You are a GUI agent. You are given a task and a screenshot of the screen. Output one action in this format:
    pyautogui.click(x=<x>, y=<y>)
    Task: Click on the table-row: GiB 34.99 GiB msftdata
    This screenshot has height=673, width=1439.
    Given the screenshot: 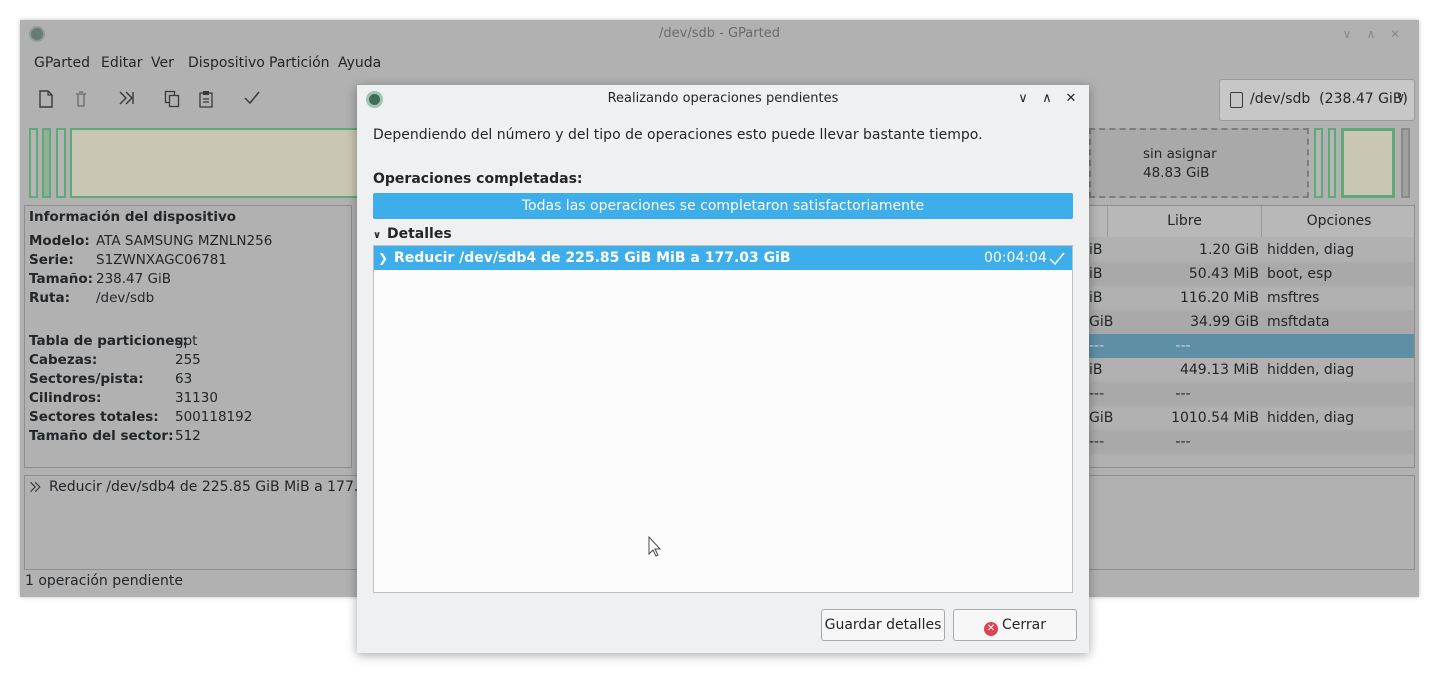 What is the action you would take?
    pyautogui.click(x=1251, y=322)
    